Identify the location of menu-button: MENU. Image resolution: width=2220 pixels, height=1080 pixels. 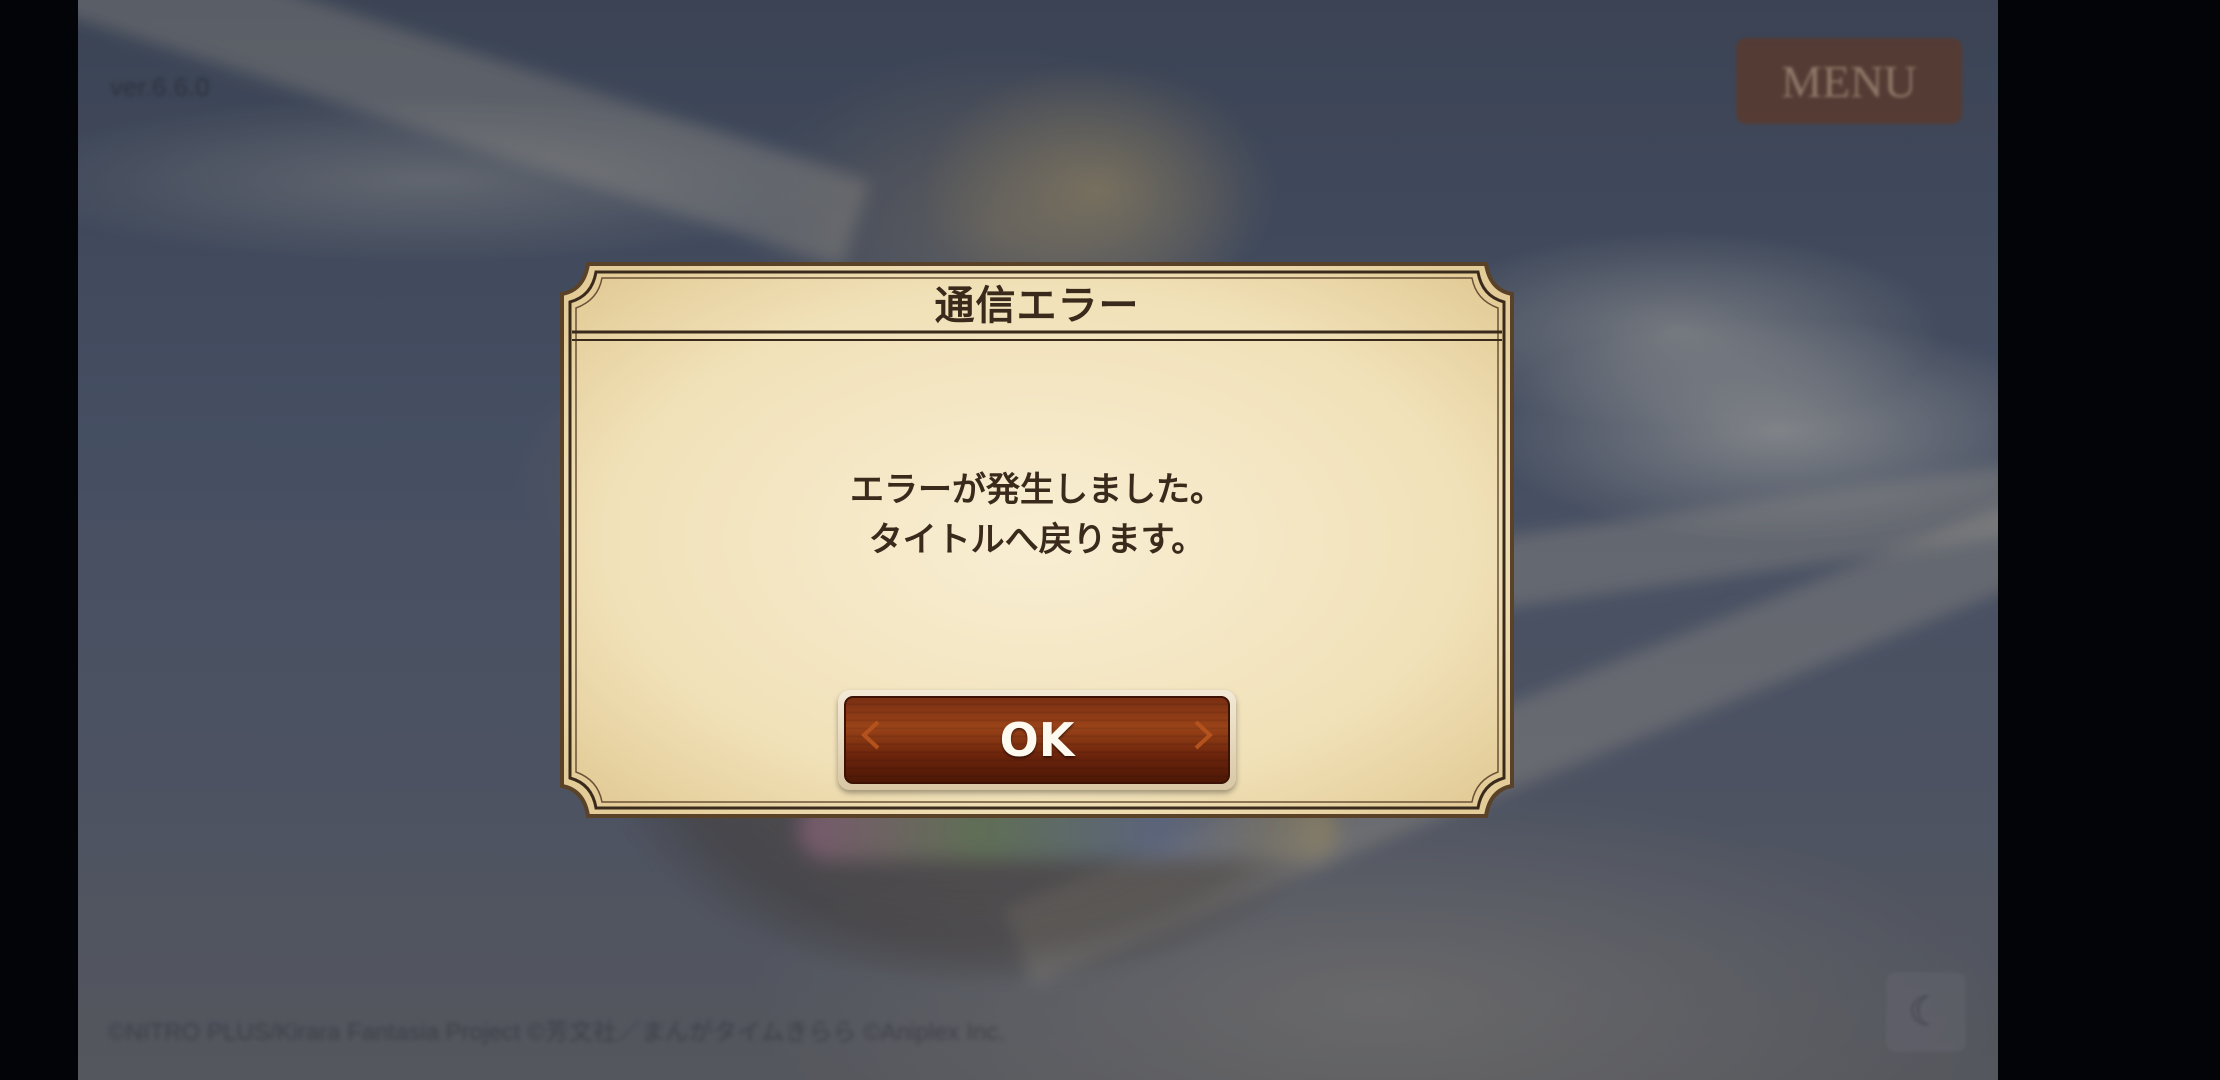
(1849, 81).